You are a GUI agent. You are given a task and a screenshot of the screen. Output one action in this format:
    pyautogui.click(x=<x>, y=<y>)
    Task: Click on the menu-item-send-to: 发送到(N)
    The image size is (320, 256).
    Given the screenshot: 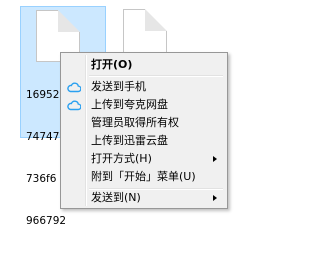 What is the action you would take?
    pyautogui.click(x=144, y=198)
    